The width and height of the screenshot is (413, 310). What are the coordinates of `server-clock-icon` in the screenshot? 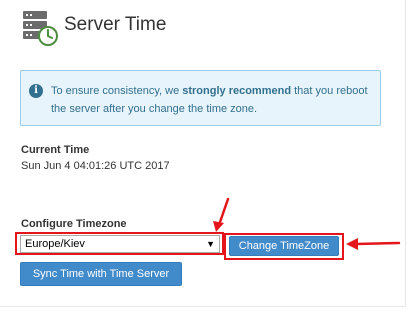 It's located at (40, 28).